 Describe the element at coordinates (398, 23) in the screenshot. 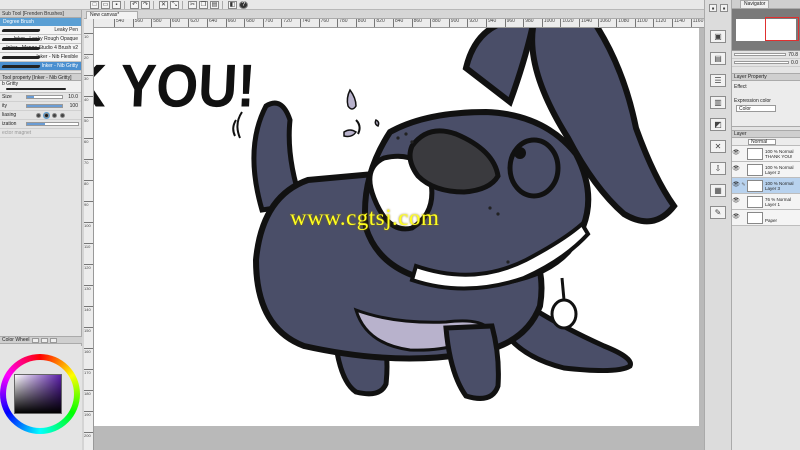

I see `ruler-tick-label: 840` at that location.